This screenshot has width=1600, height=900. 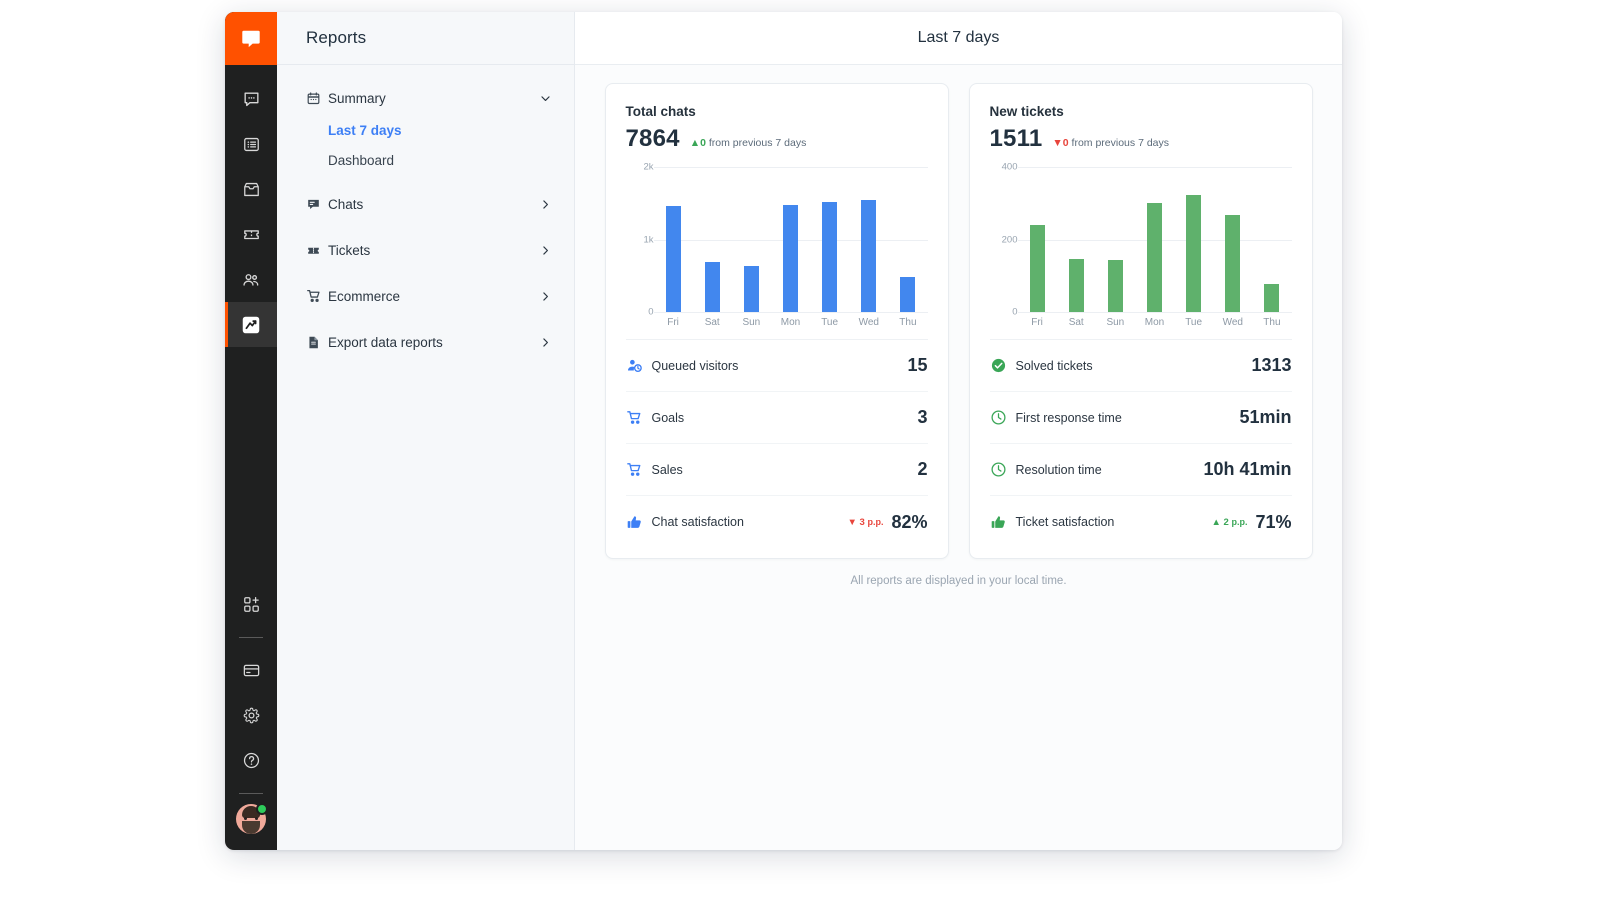 I want to click on x-tick-label: Sat, so click(x=1076, y=322).